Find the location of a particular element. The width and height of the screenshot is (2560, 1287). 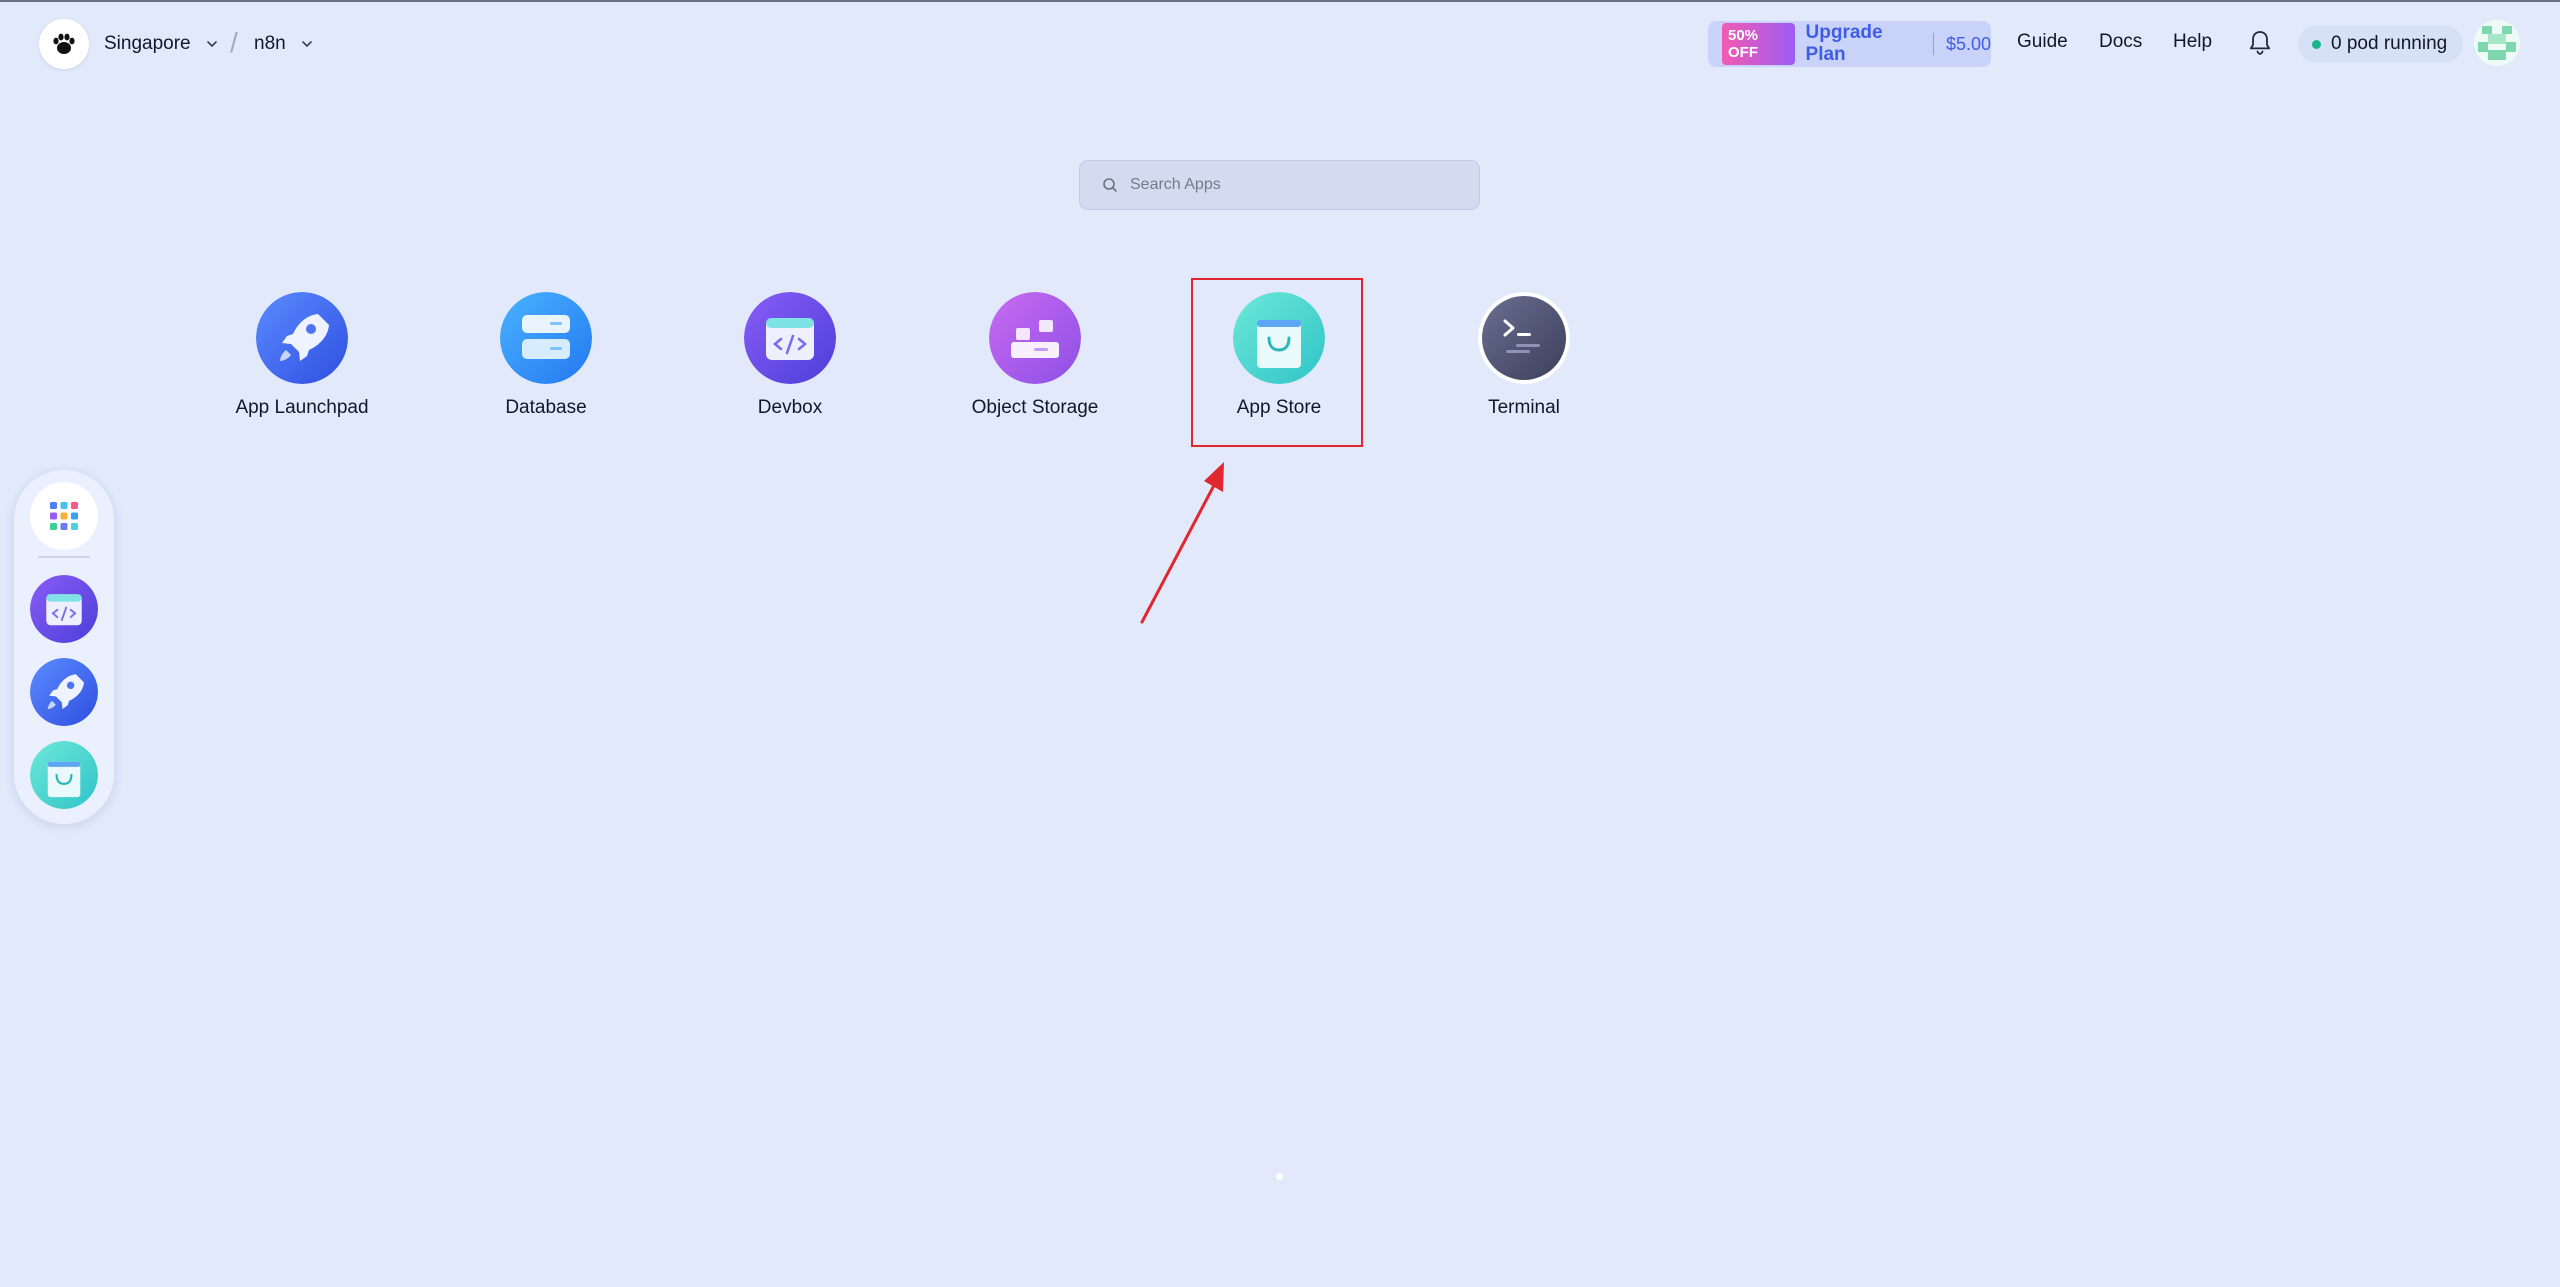

app-label: App Launchpad is located at coordinates (302, 407).